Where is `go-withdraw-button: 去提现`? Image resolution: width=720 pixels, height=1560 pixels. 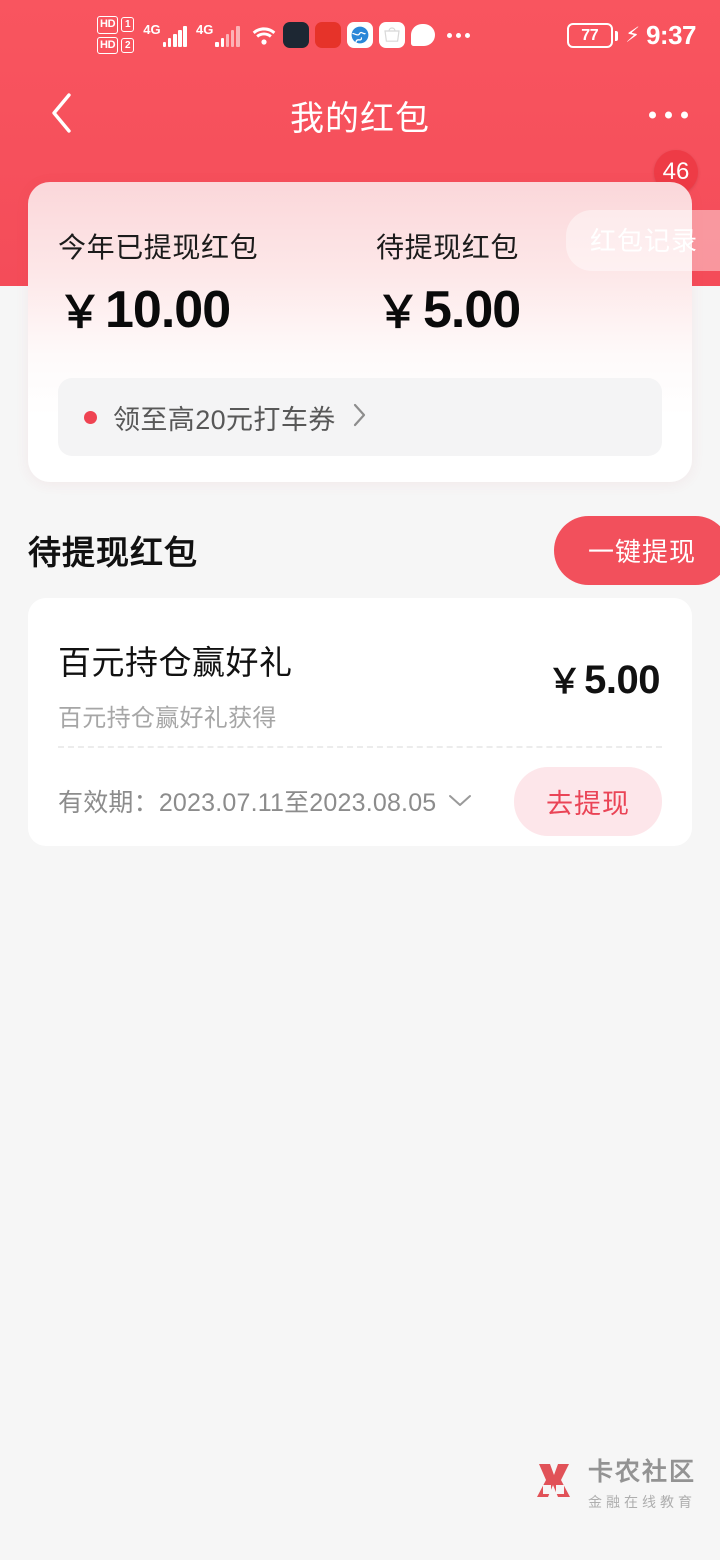
go-withdraw-button: 去提现 is located at coordinates (588, 801).